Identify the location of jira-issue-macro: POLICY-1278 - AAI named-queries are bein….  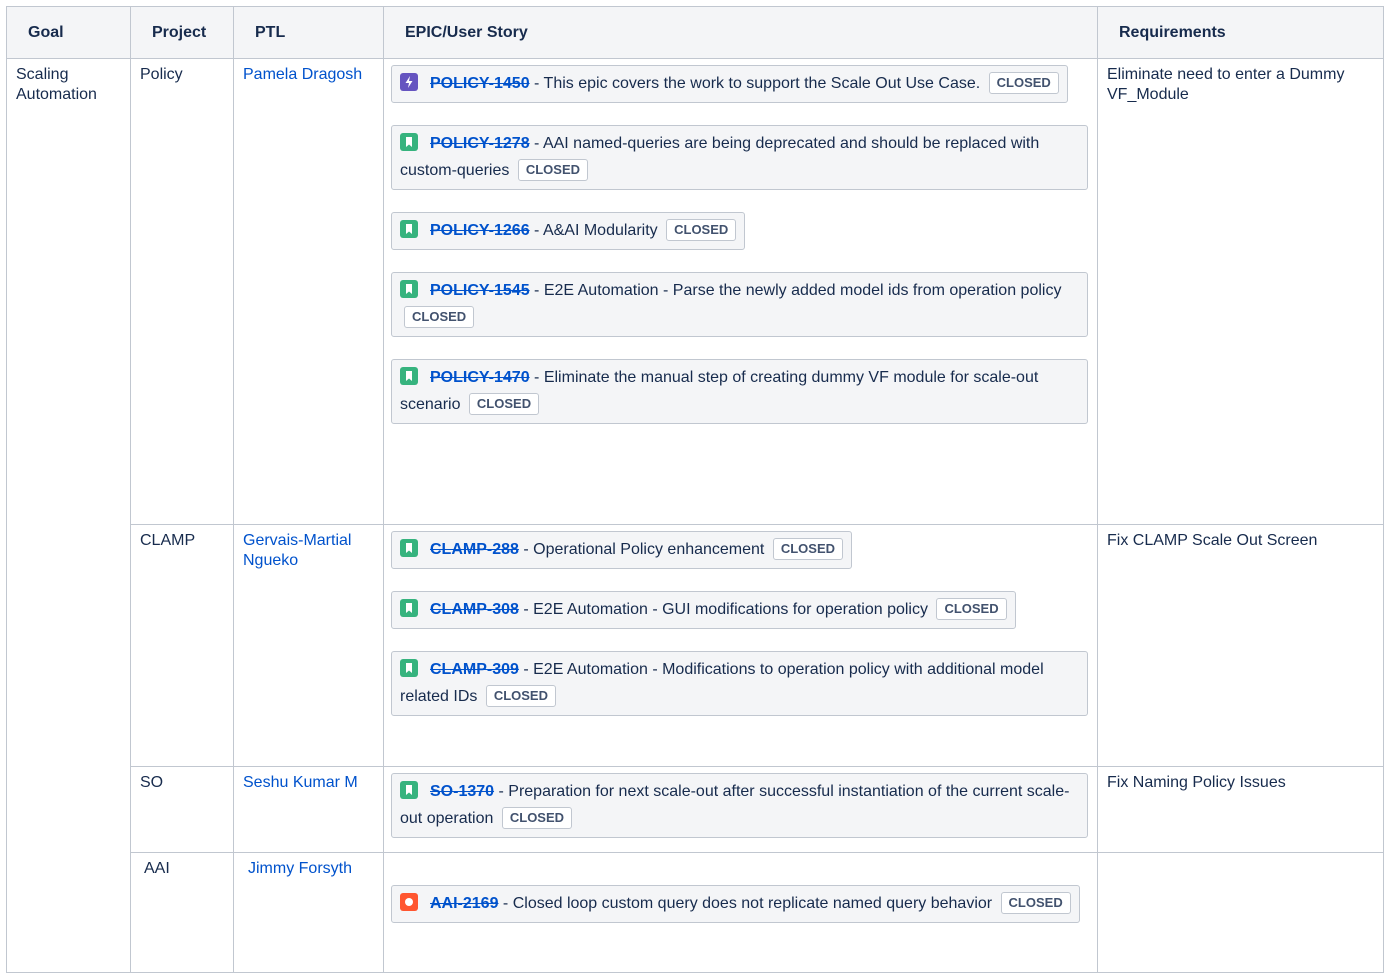
(739, 157).